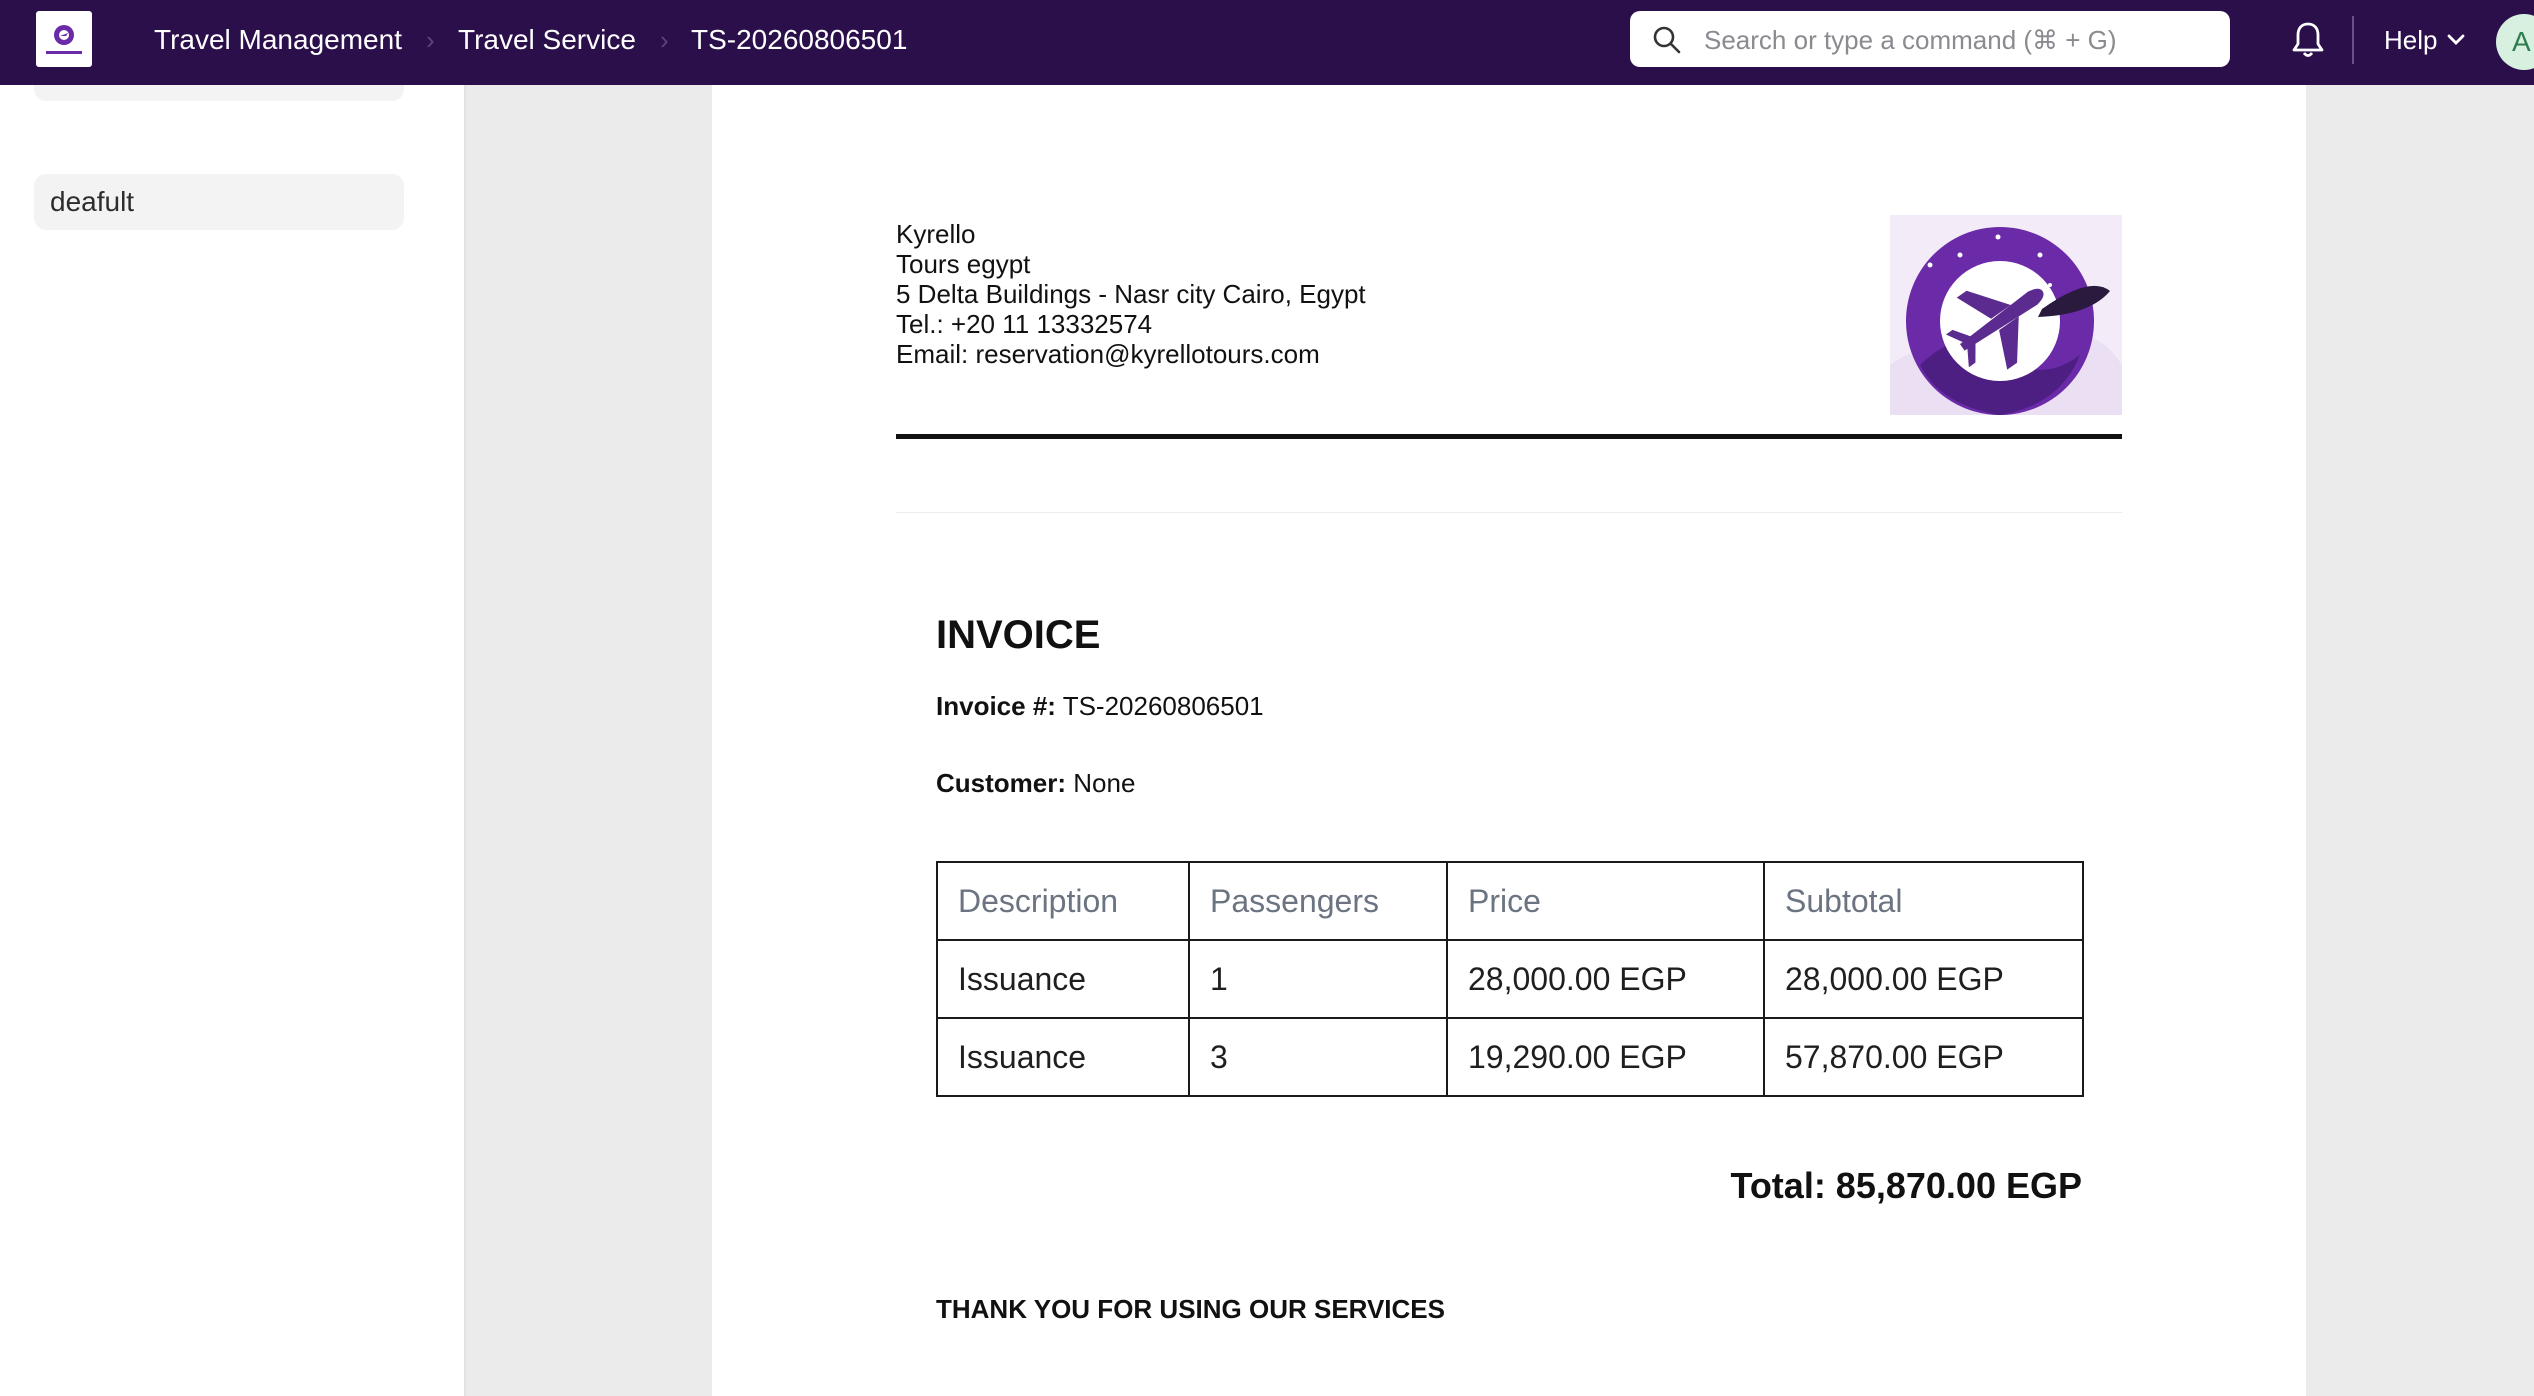 Image resolution: width=2534 pixels, height=1396 pixels. What do you see at coordinates (1104, 783) in the screenshot?
I see `customer-name: None` at bounding box center [1104, 783].